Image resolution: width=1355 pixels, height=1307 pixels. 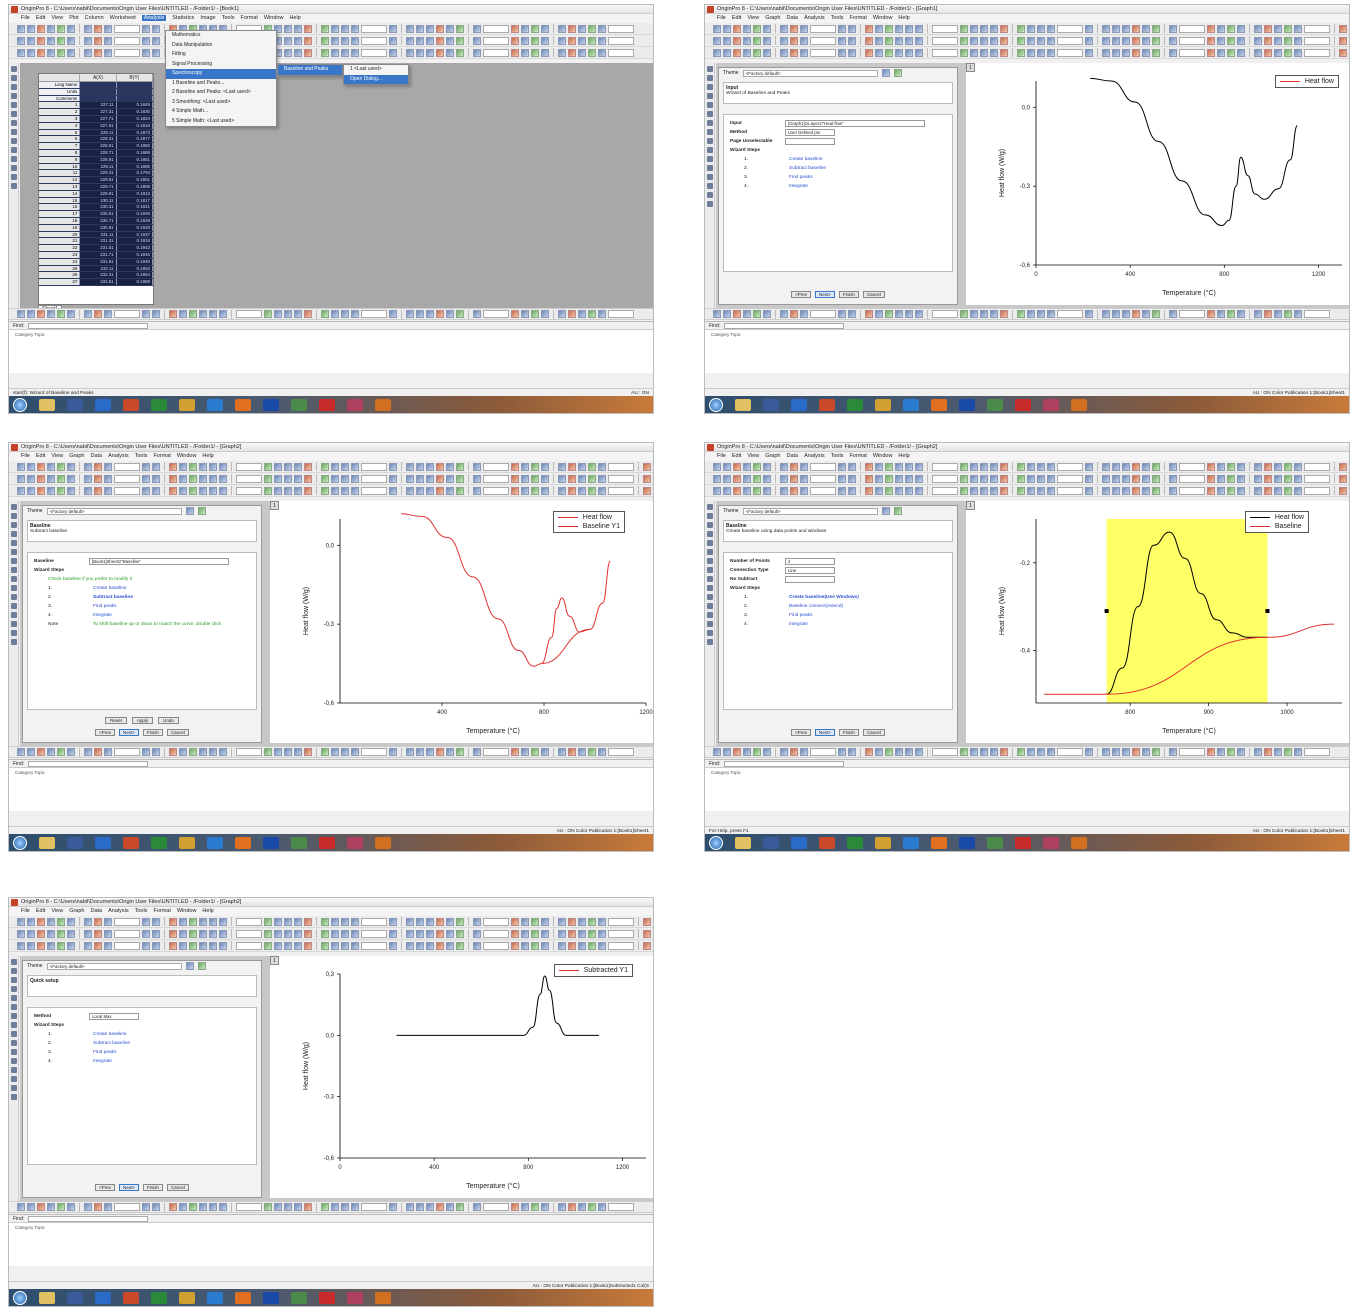 What do you see at coordinates (784, 325) in the screenshot?
I see `find-input` at bounding box center [784, 325].